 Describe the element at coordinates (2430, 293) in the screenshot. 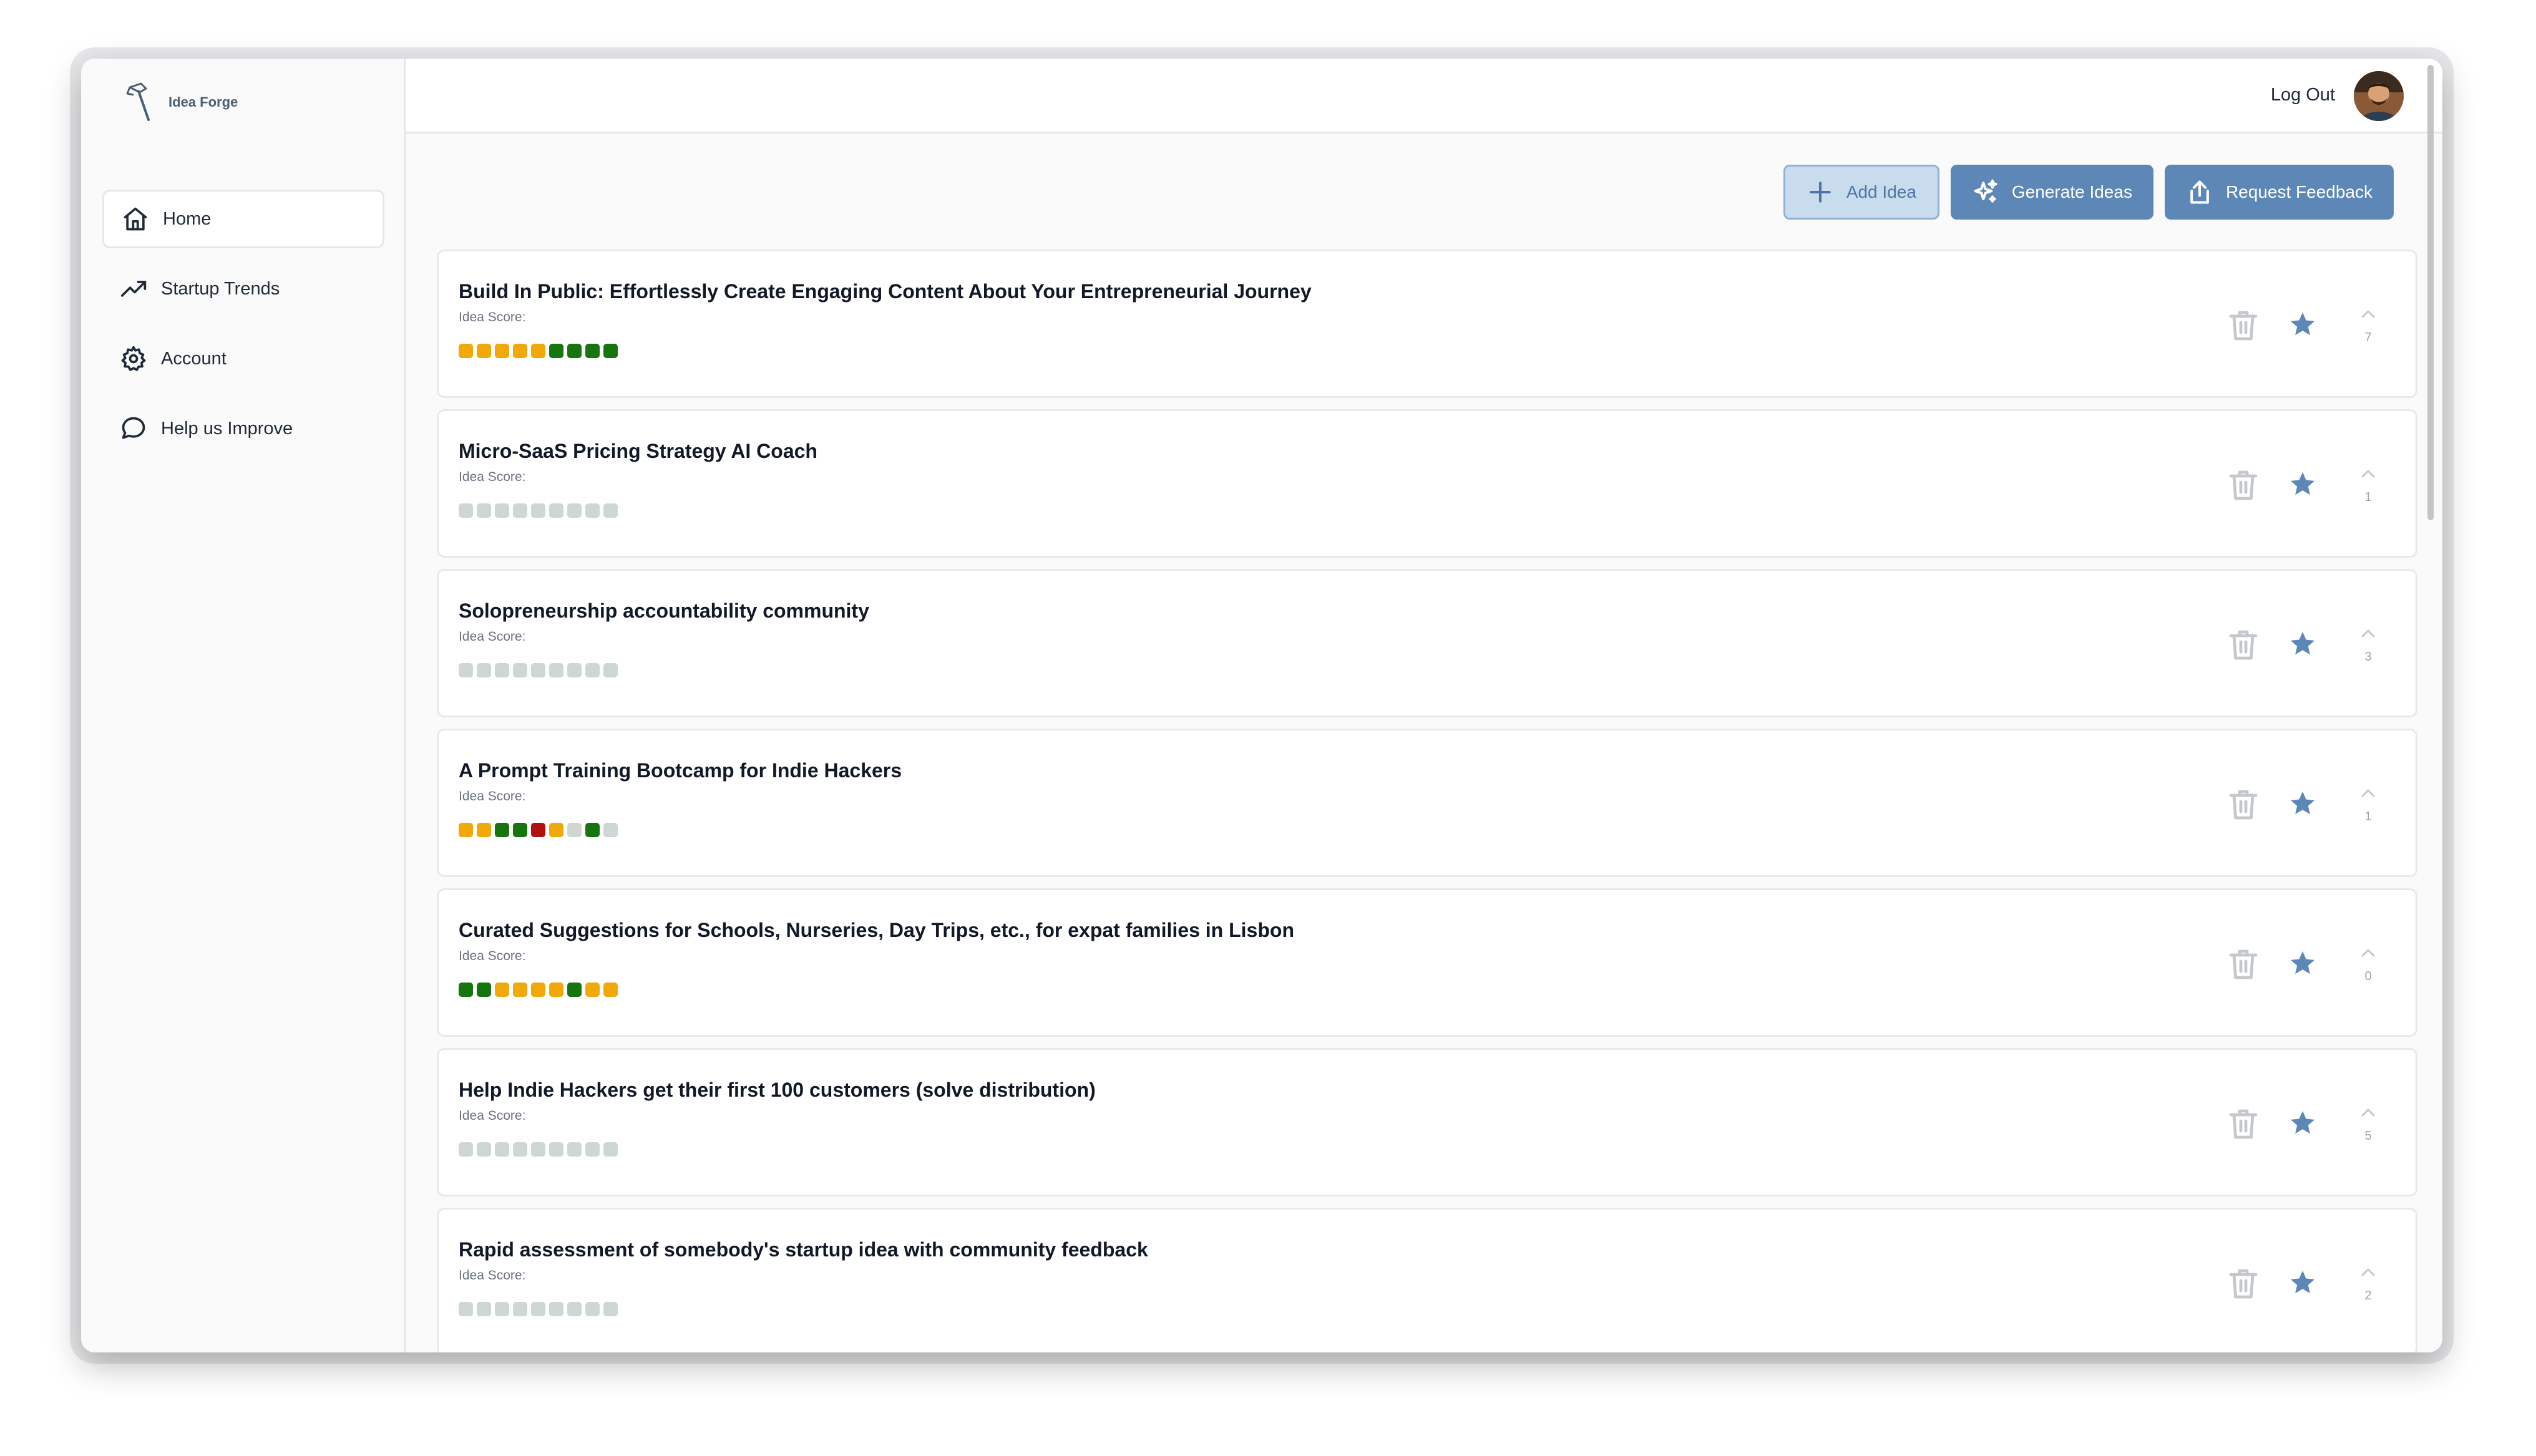

I see `scrollbar` at that location.